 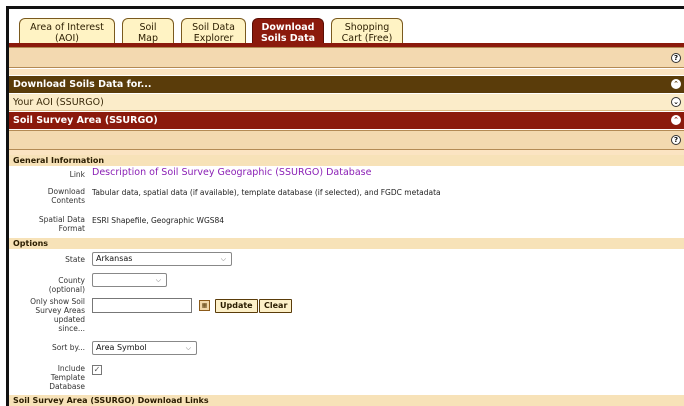 What do you see at coordinates (66, 191) in the screenshot?
I see `label-line: Download` at bounding box center [66, 191].